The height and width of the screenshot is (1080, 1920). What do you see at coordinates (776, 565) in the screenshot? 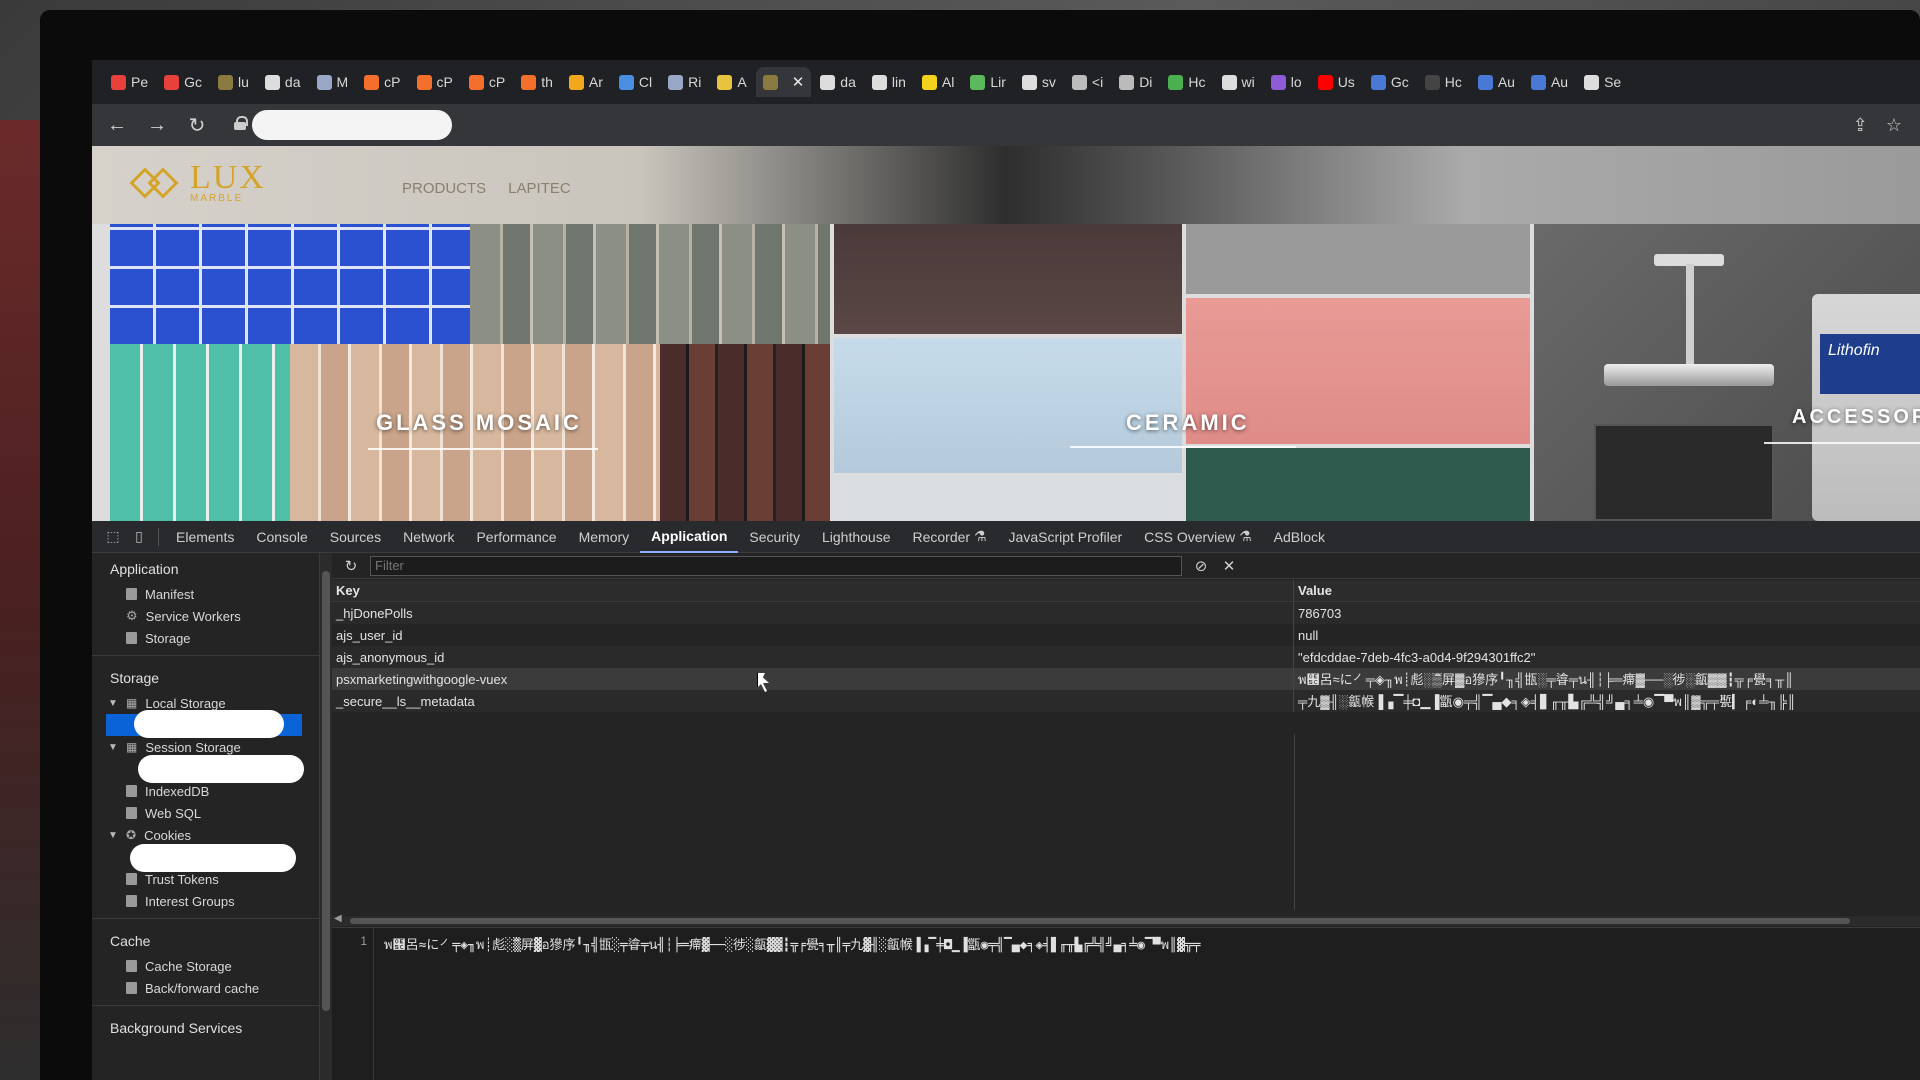
I see `filter-input` at bounding box center [776, 565].